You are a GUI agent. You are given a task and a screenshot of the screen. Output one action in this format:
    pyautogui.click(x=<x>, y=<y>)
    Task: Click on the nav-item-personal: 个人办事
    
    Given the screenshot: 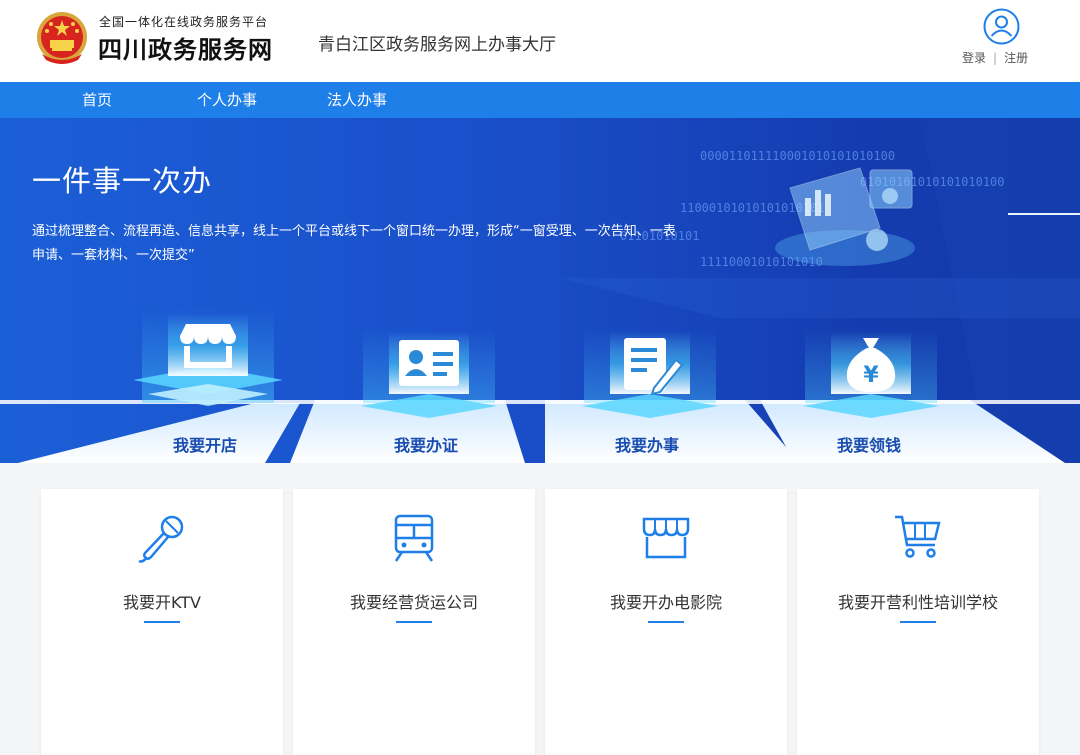 What is the action you would take?
    pyautogui.click(x=227, y=100)
    